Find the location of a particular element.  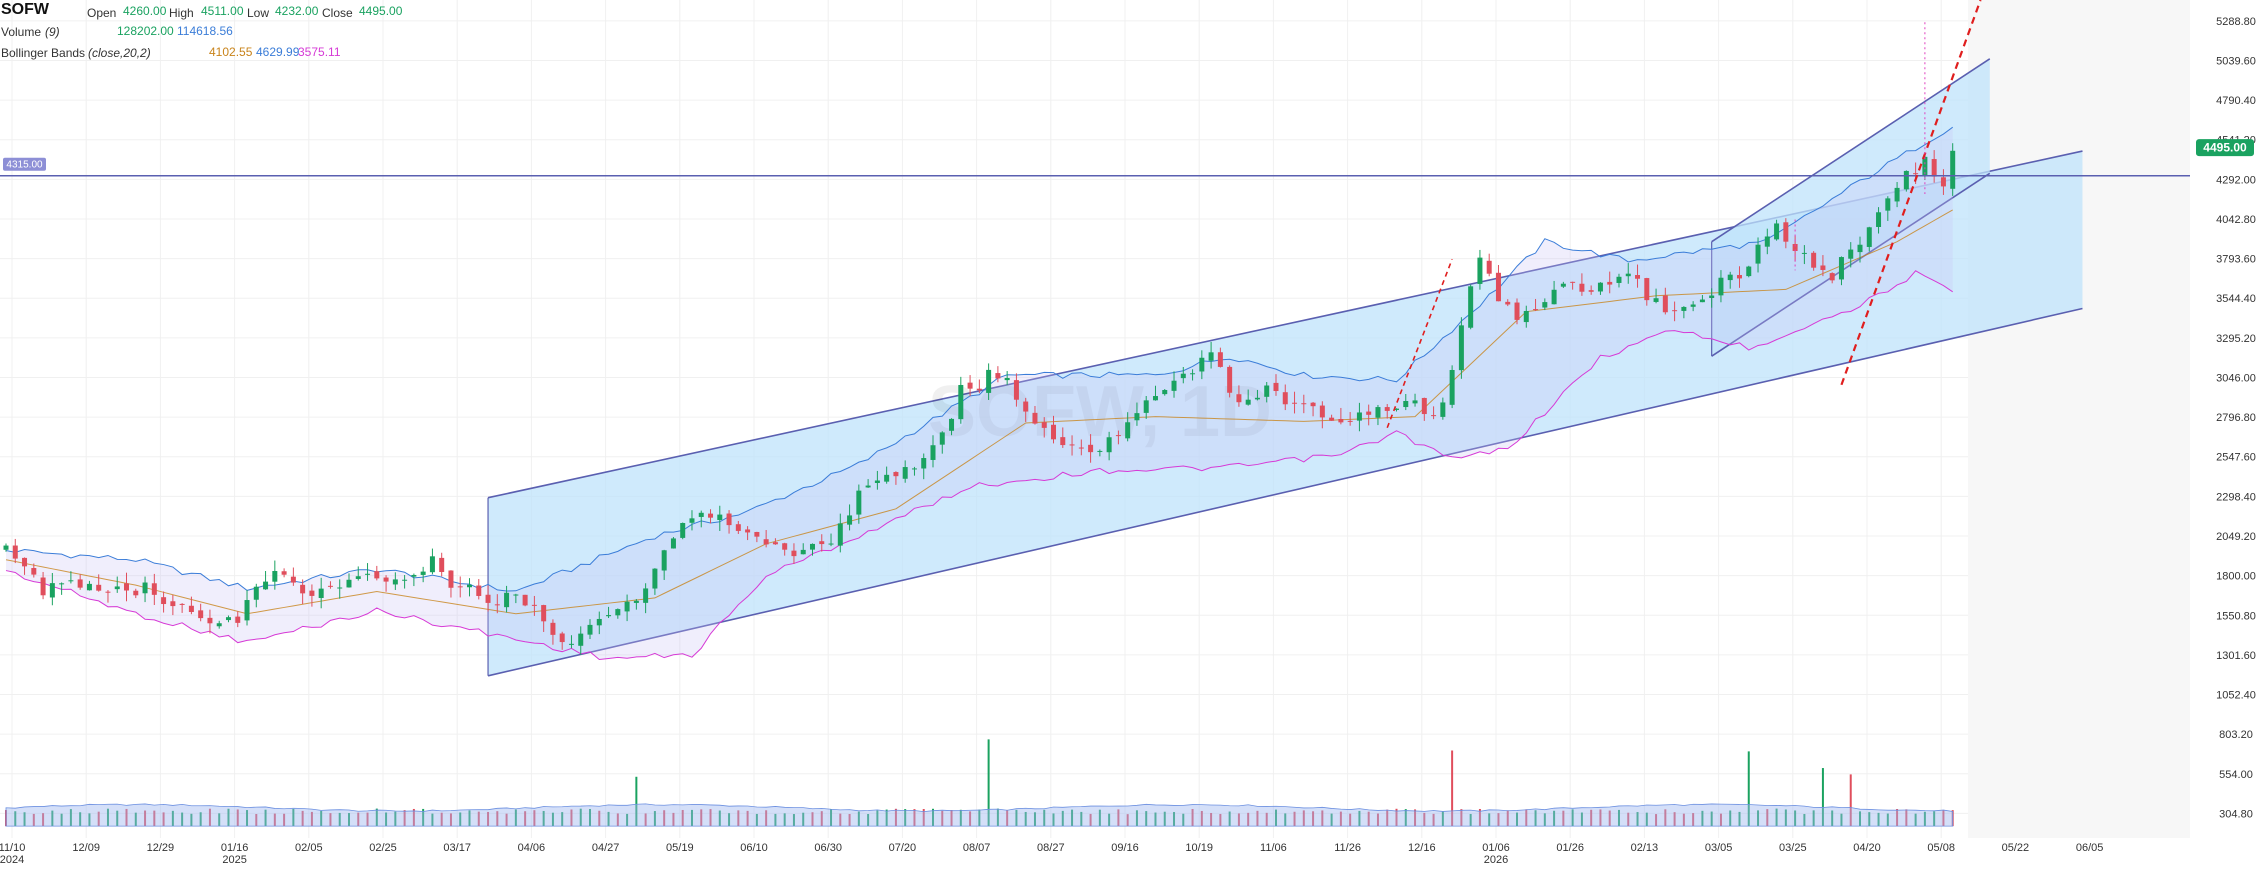

y-tick-label: 1550.80 is located at coordinates (2236, 616).